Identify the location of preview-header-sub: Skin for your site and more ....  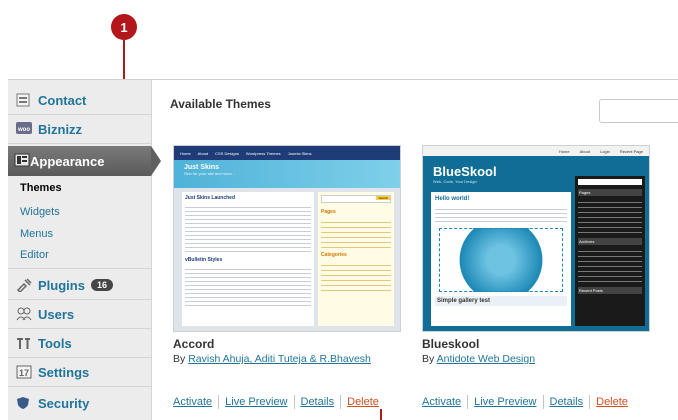
(210, 173).